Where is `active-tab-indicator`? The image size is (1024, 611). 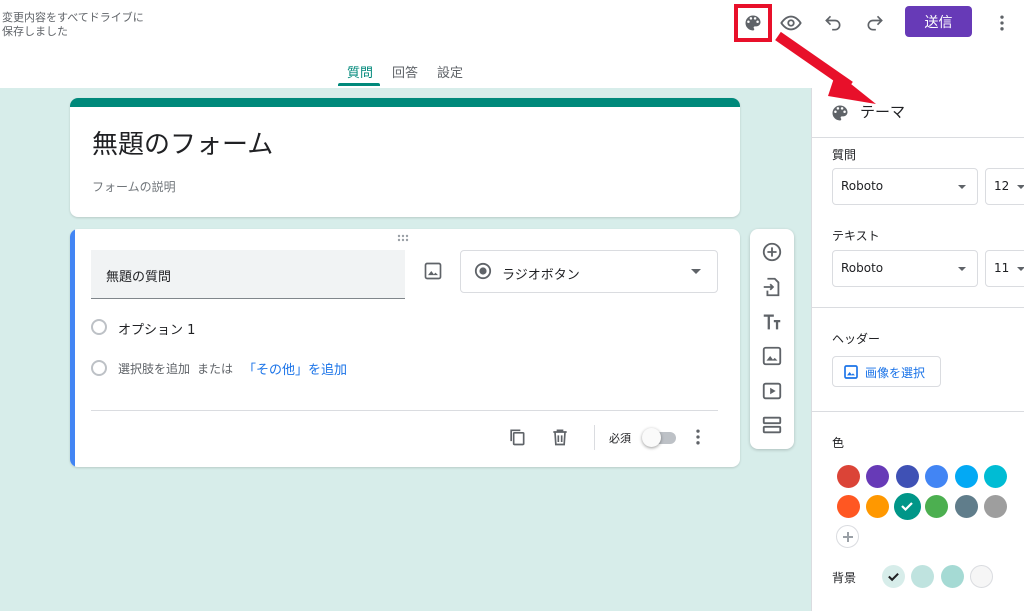 active-tab-indicator is located at coordinates (359, 84).